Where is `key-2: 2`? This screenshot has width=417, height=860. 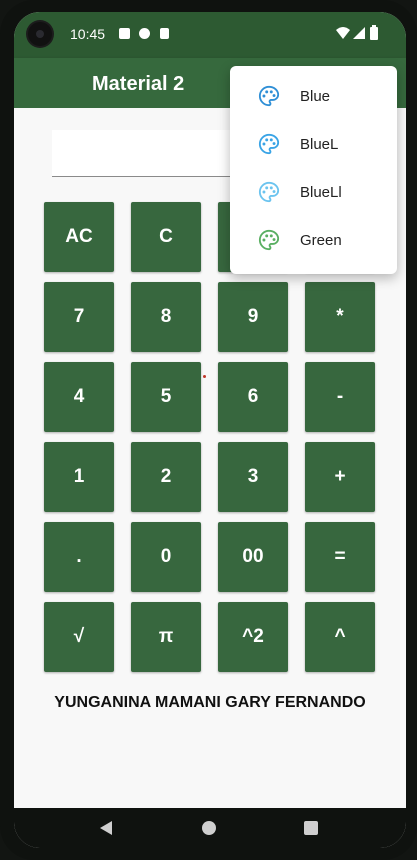 key-2: 2 is located at coordinates (166, 477).